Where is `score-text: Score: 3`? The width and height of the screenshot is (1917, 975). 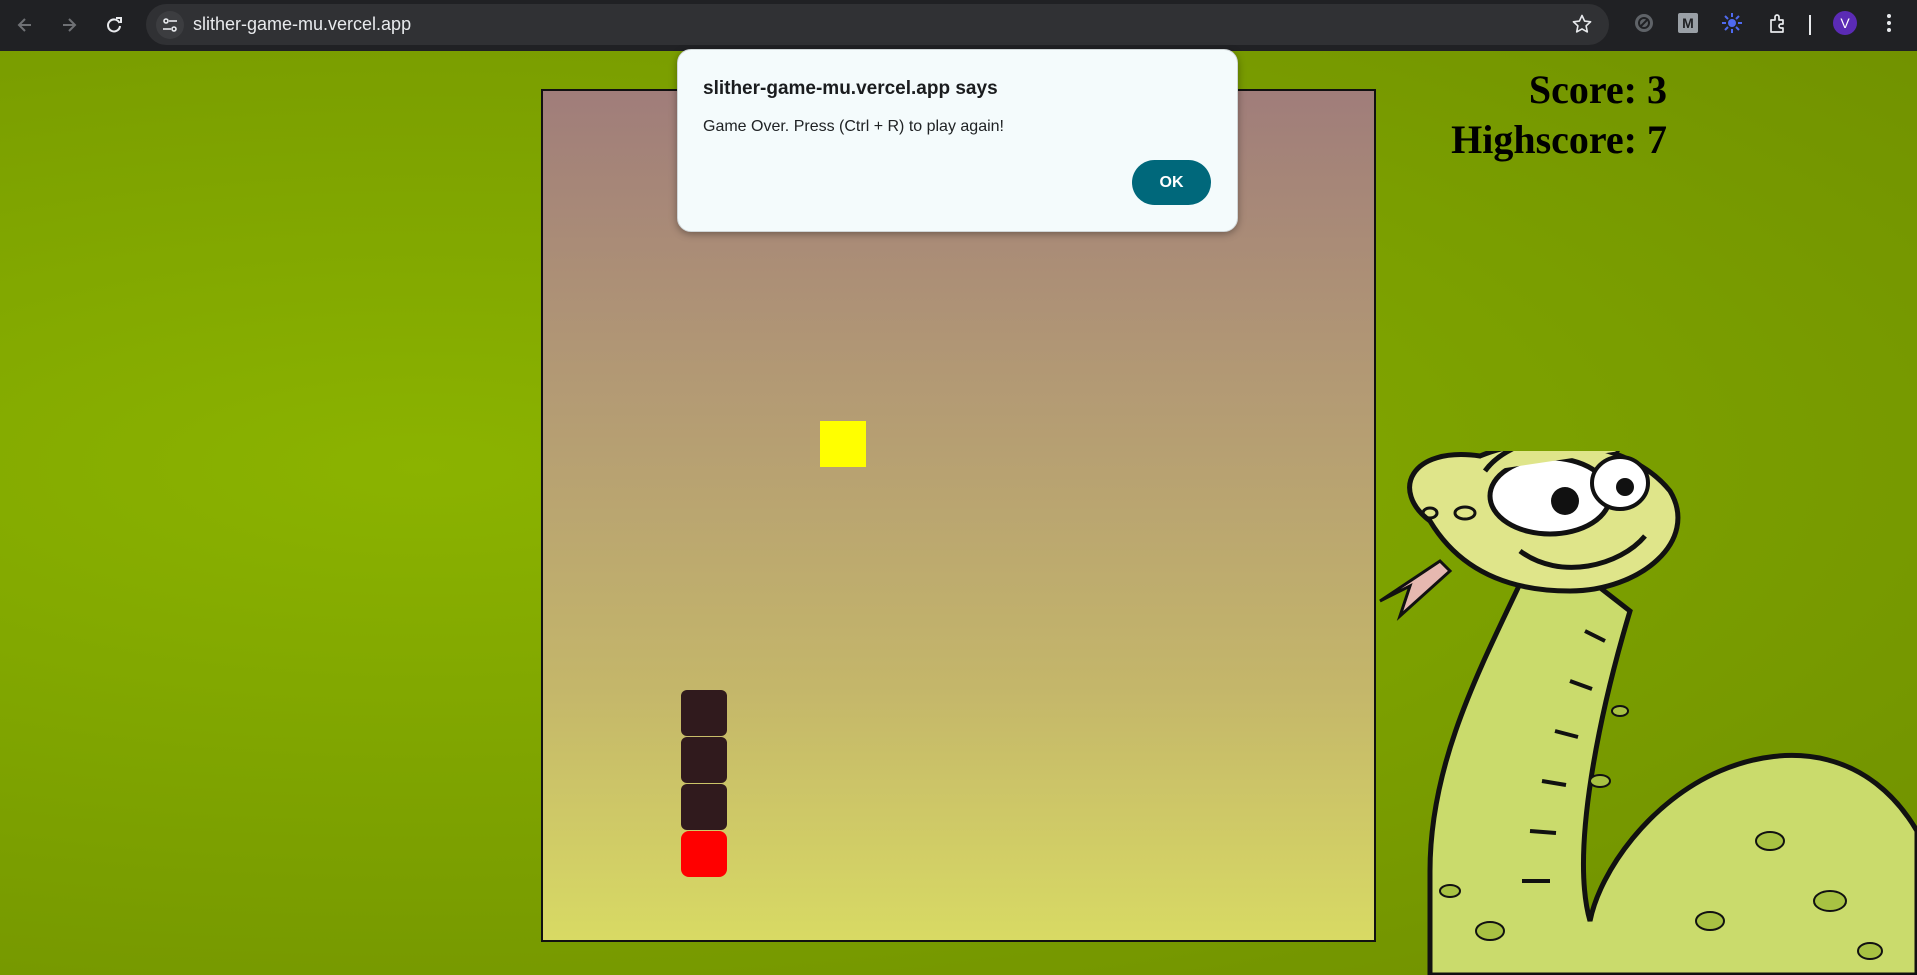
score-text: Score: 3 is located at coordinates (1597, 89).